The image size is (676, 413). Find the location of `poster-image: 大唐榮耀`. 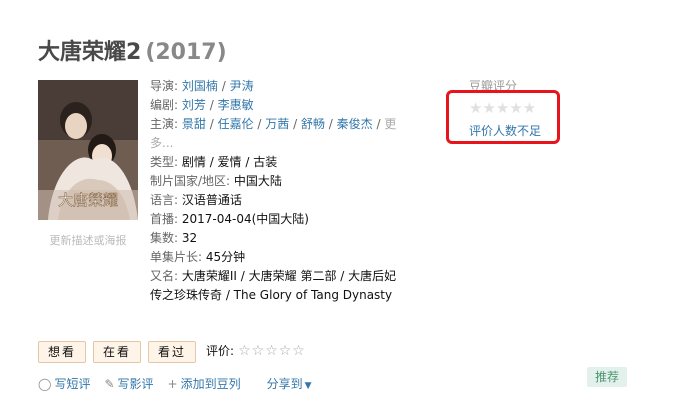

poster-image: 大唐榮耀 is located at coordinates (88, 150).